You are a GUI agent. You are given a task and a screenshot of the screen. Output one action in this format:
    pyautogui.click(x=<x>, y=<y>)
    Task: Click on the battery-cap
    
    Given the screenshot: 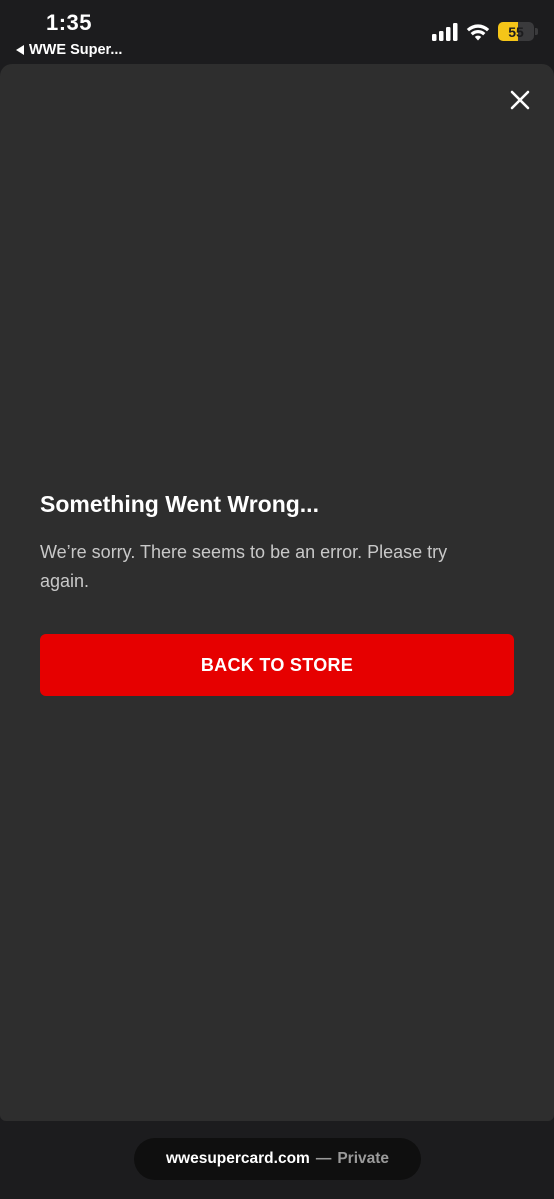 What is the action you would take?
    pyautogui.click(x=536, y=31)
    